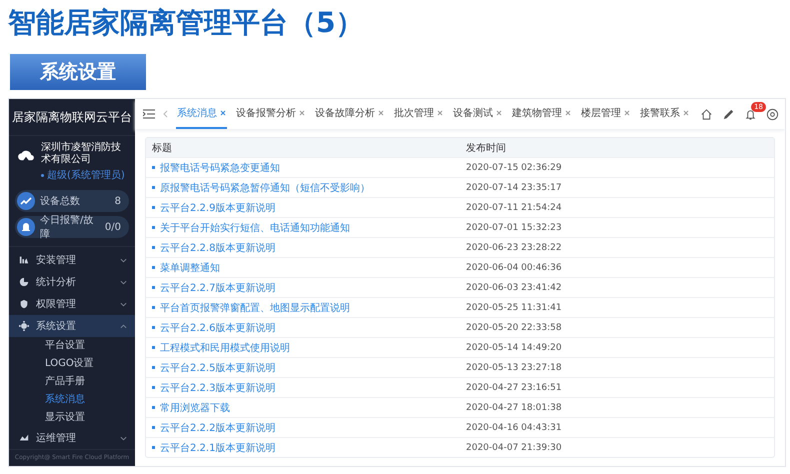 The height and width of the screenshot is (474, 790). What do you see at coordinates (514, 267) in the screenshot?
I see `publish-time: 2020-06-04 00:46:36` at bounding box center [514, 267].